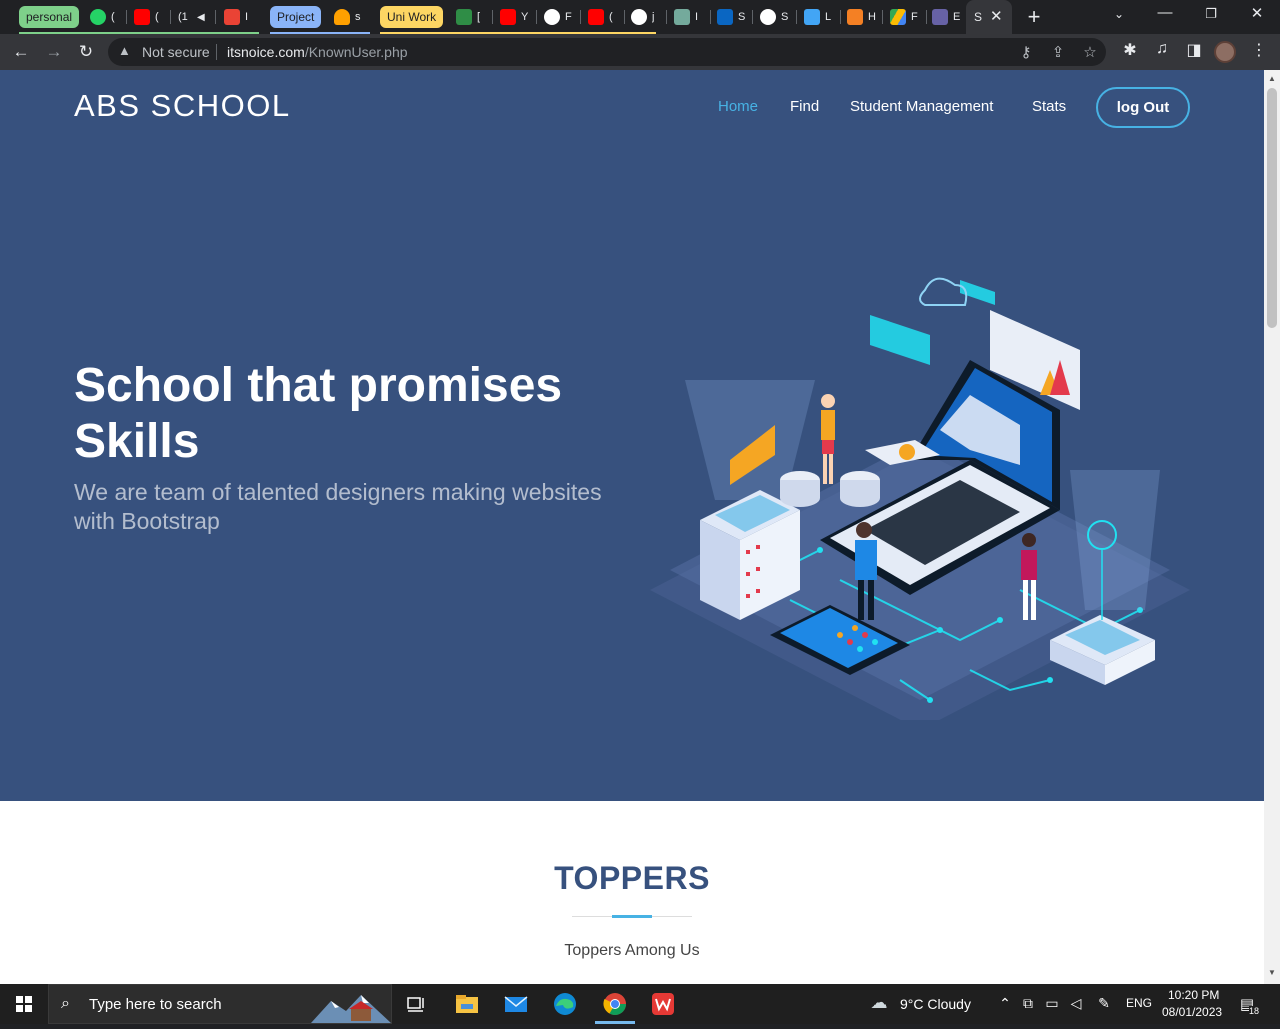 The image size is (1280, 1029). I want to click on tab-title: Y, so click(525, 17).